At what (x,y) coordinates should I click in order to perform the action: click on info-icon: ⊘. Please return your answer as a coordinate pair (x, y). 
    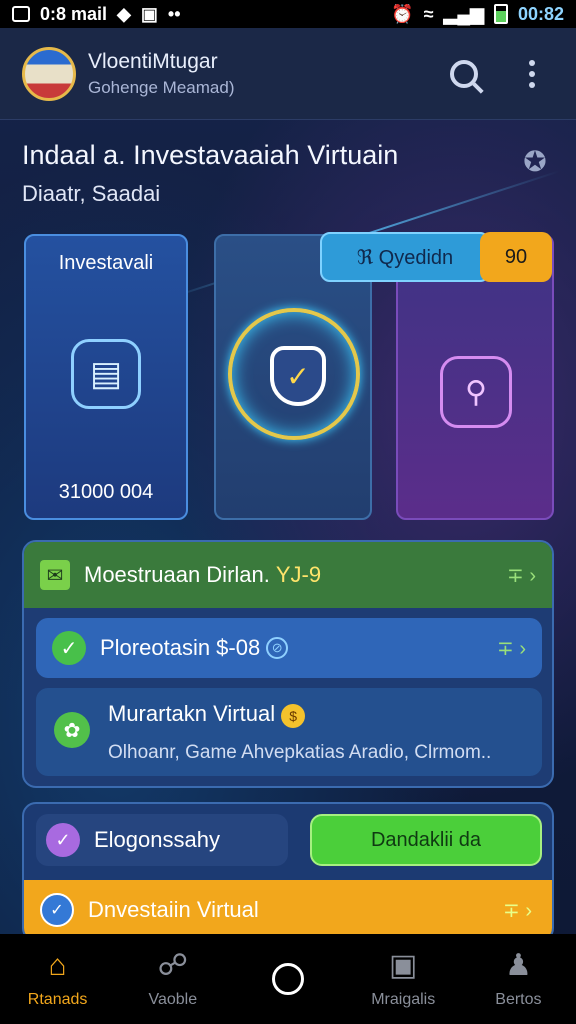
    Looking at the image, I should click on (277, 648).